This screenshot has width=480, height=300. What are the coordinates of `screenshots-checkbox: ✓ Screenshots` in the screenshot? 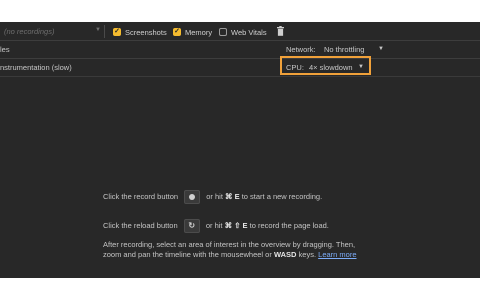 It's located at (140, 32).